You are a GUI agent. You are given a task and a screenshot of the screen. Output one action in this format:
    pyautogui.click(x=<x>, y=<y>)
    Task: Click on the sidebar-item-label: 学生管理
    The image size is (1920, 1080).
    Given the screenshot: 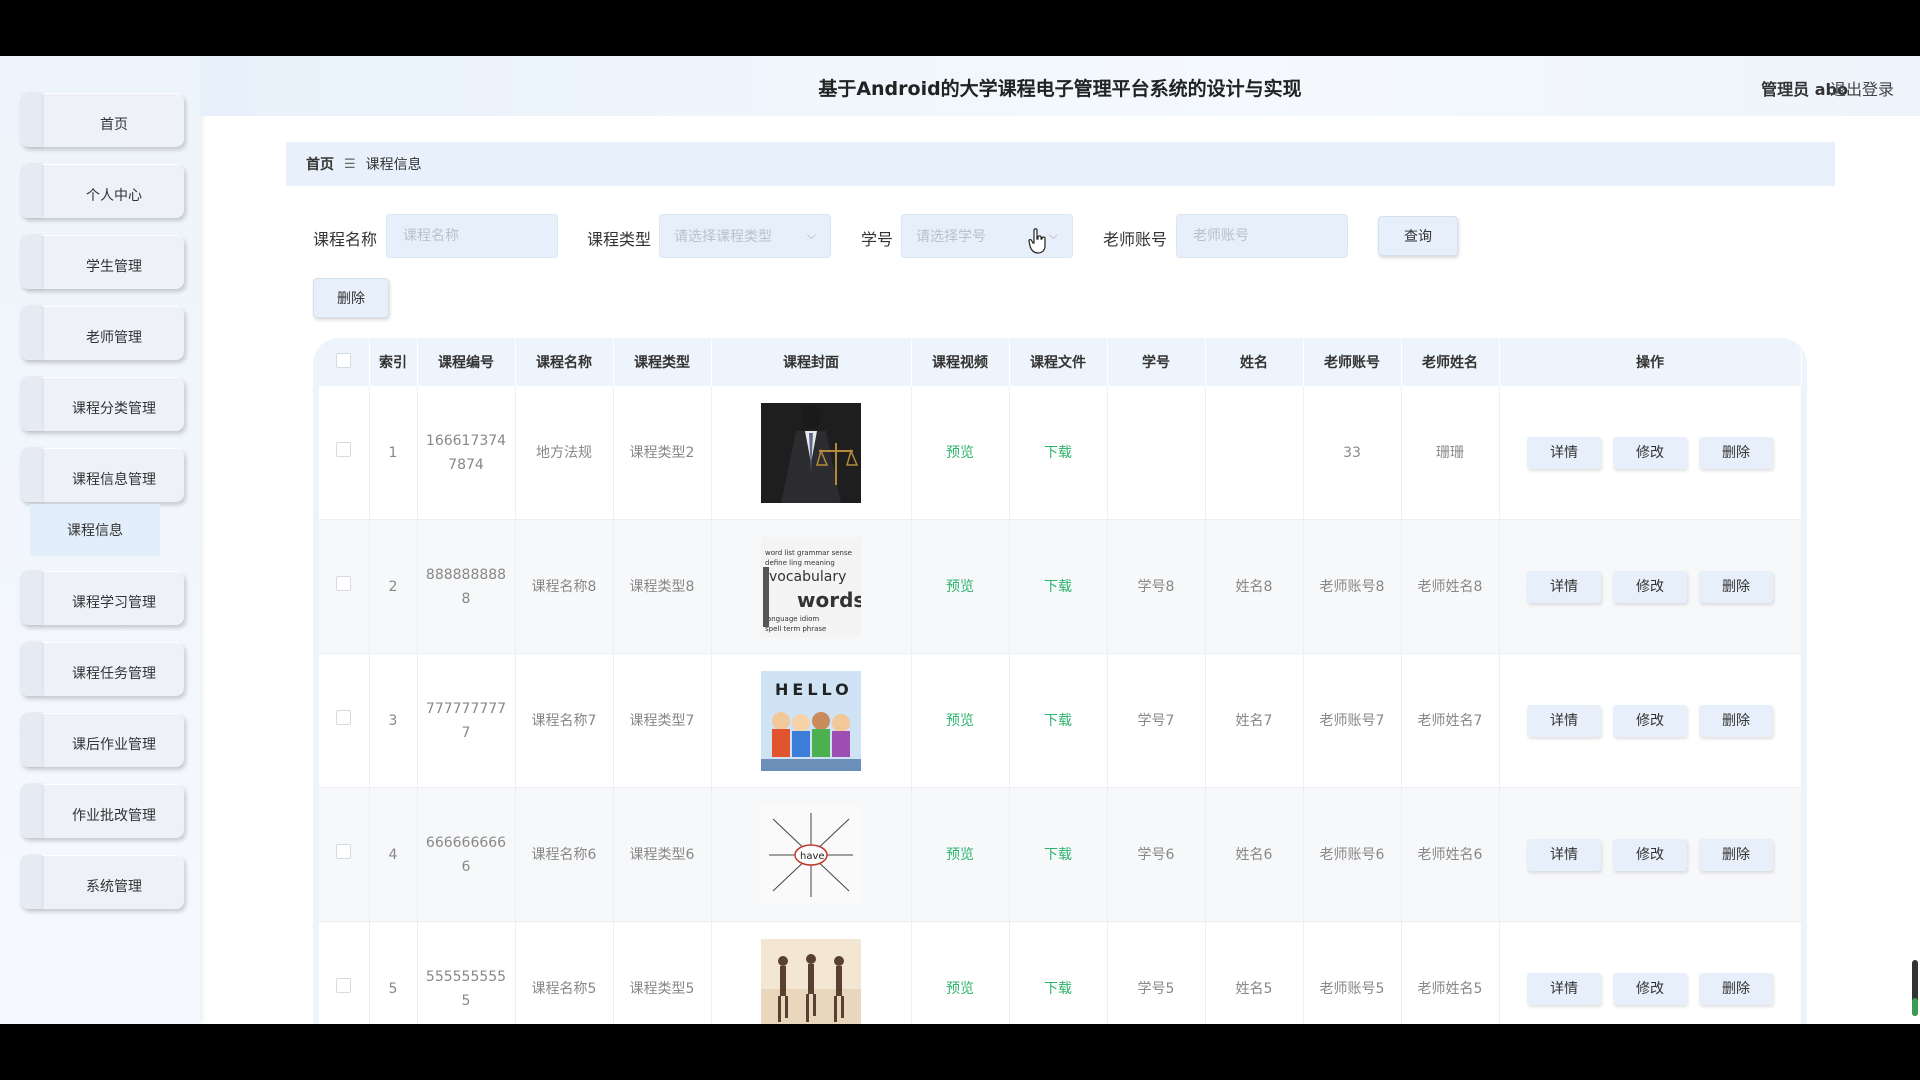 What is the action you would take?
    pyautogui.click(x=114, y=267)
    